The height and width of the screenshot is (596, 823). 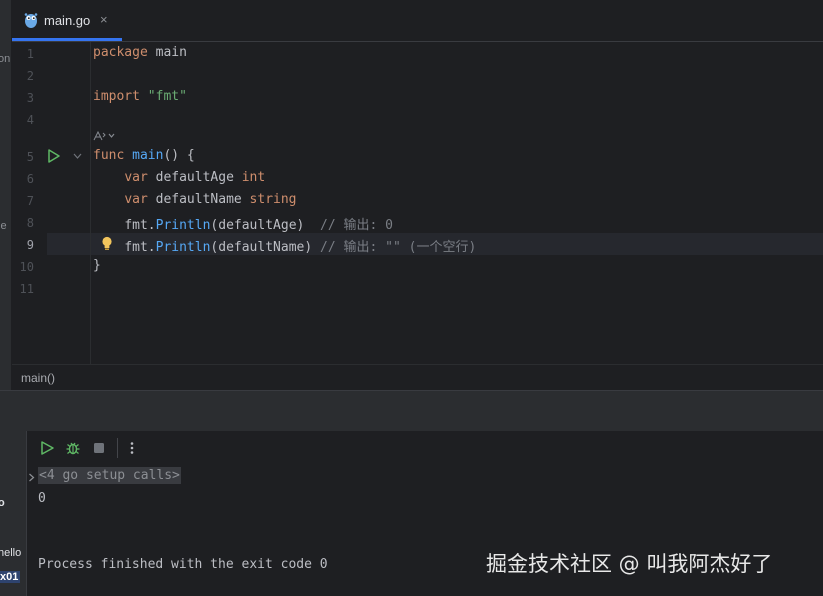 I want to click on code-line: }, so click(x=97, y=265).